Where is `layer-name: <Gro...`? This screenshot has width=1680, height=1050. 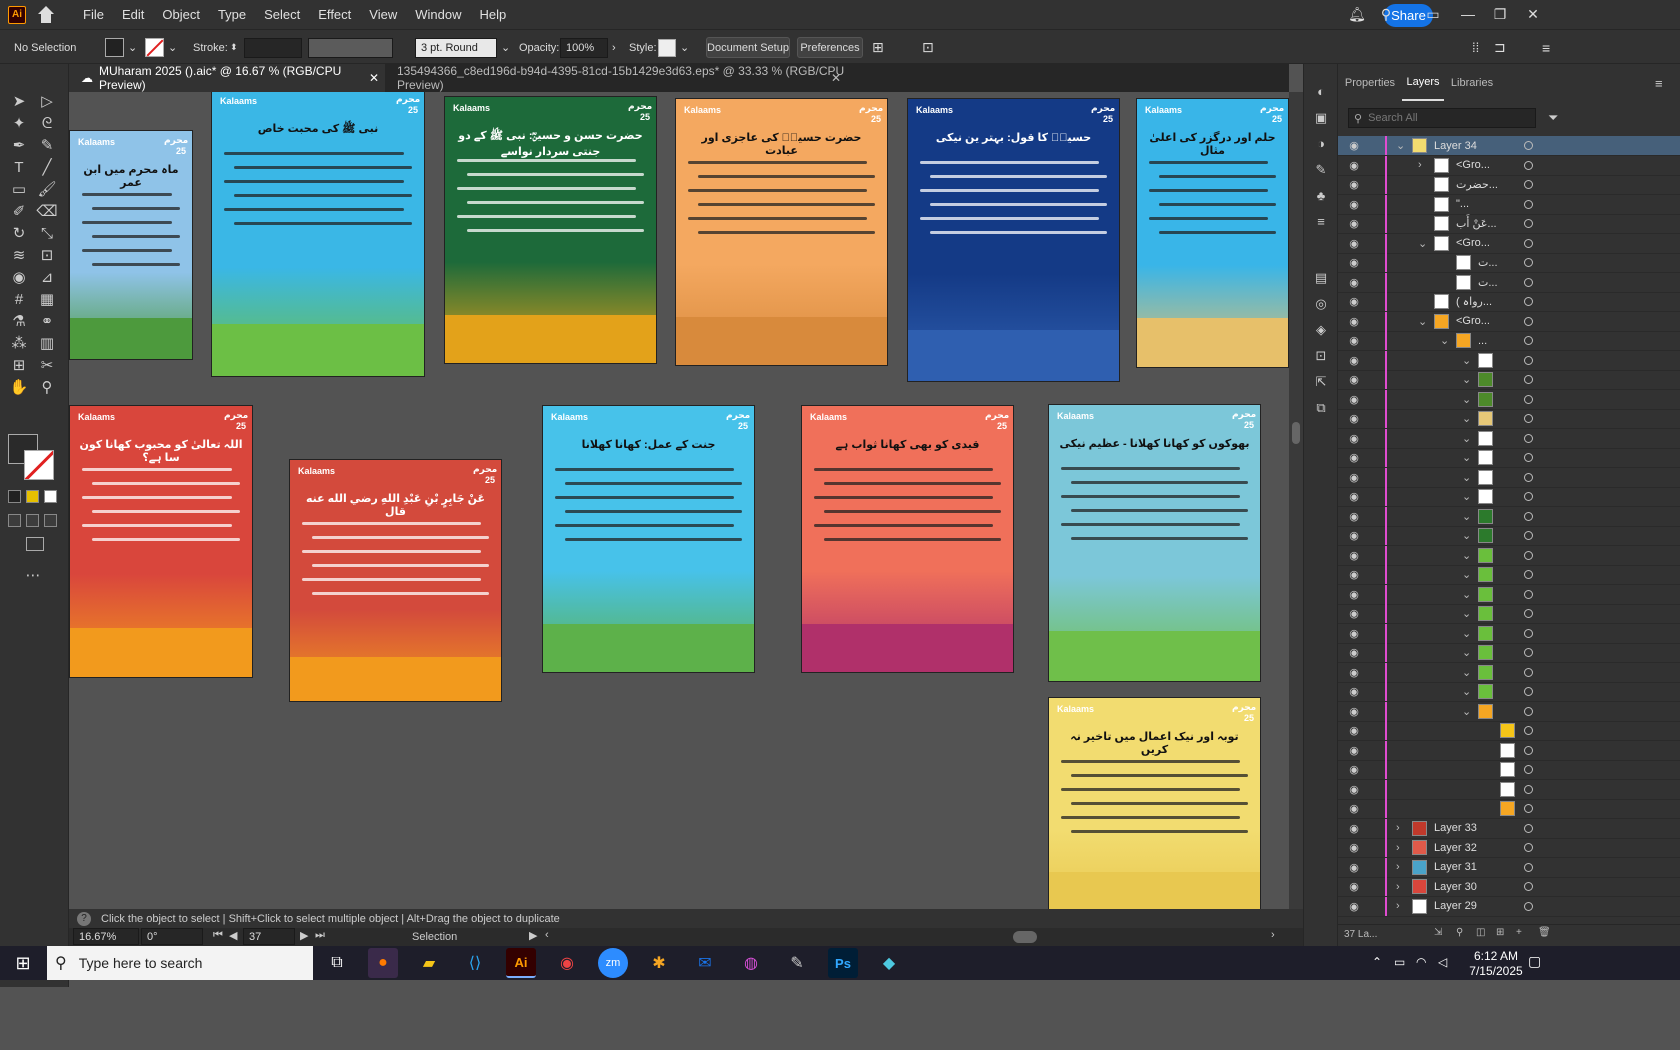
layer-name: <Gro... is located at coordinates (1473, 321).